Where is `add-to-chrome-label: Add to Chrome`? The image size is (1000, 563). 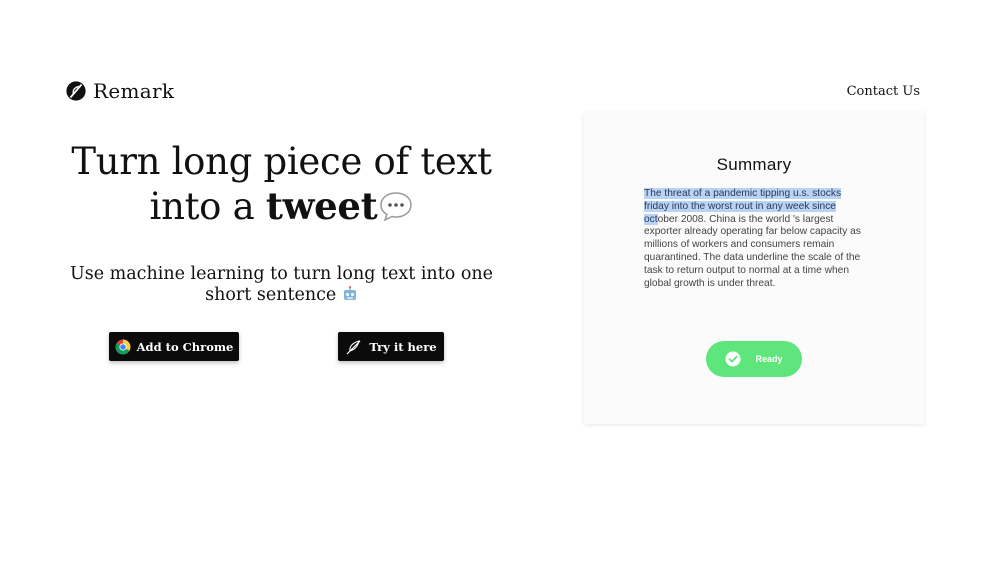
add-to-chrome-label: Add to Chrome is located at coordinates (185, 346).